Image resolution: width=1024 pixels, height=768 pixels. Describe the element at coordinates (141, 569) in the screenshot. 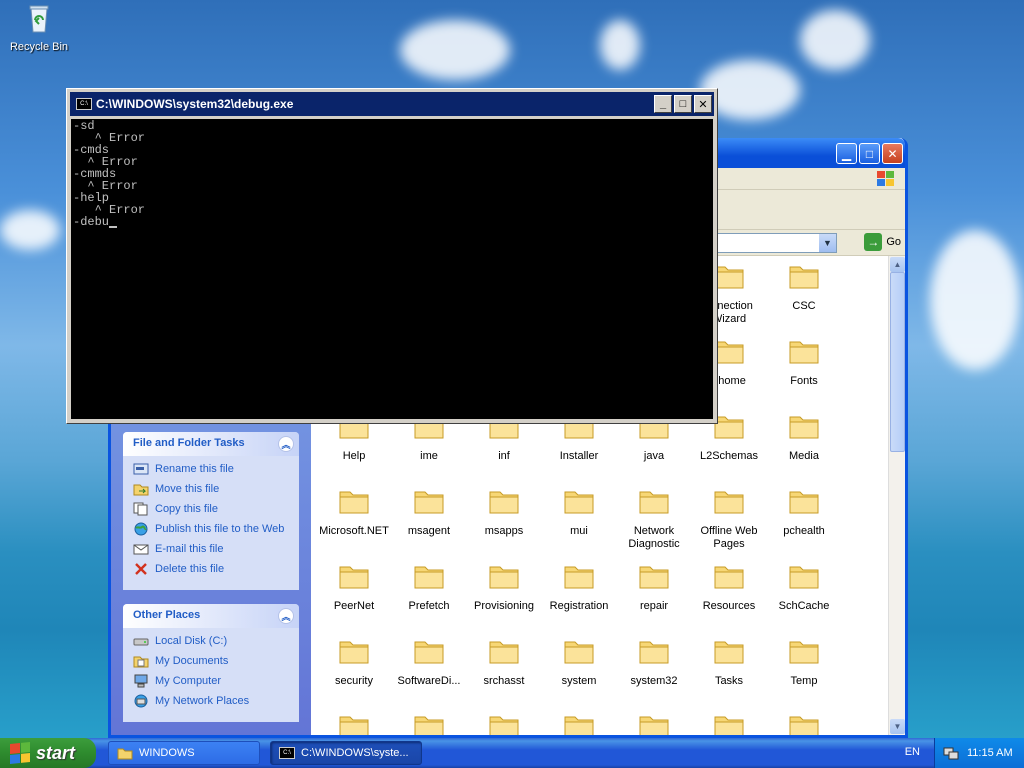

I see `delete-icon` at that location.